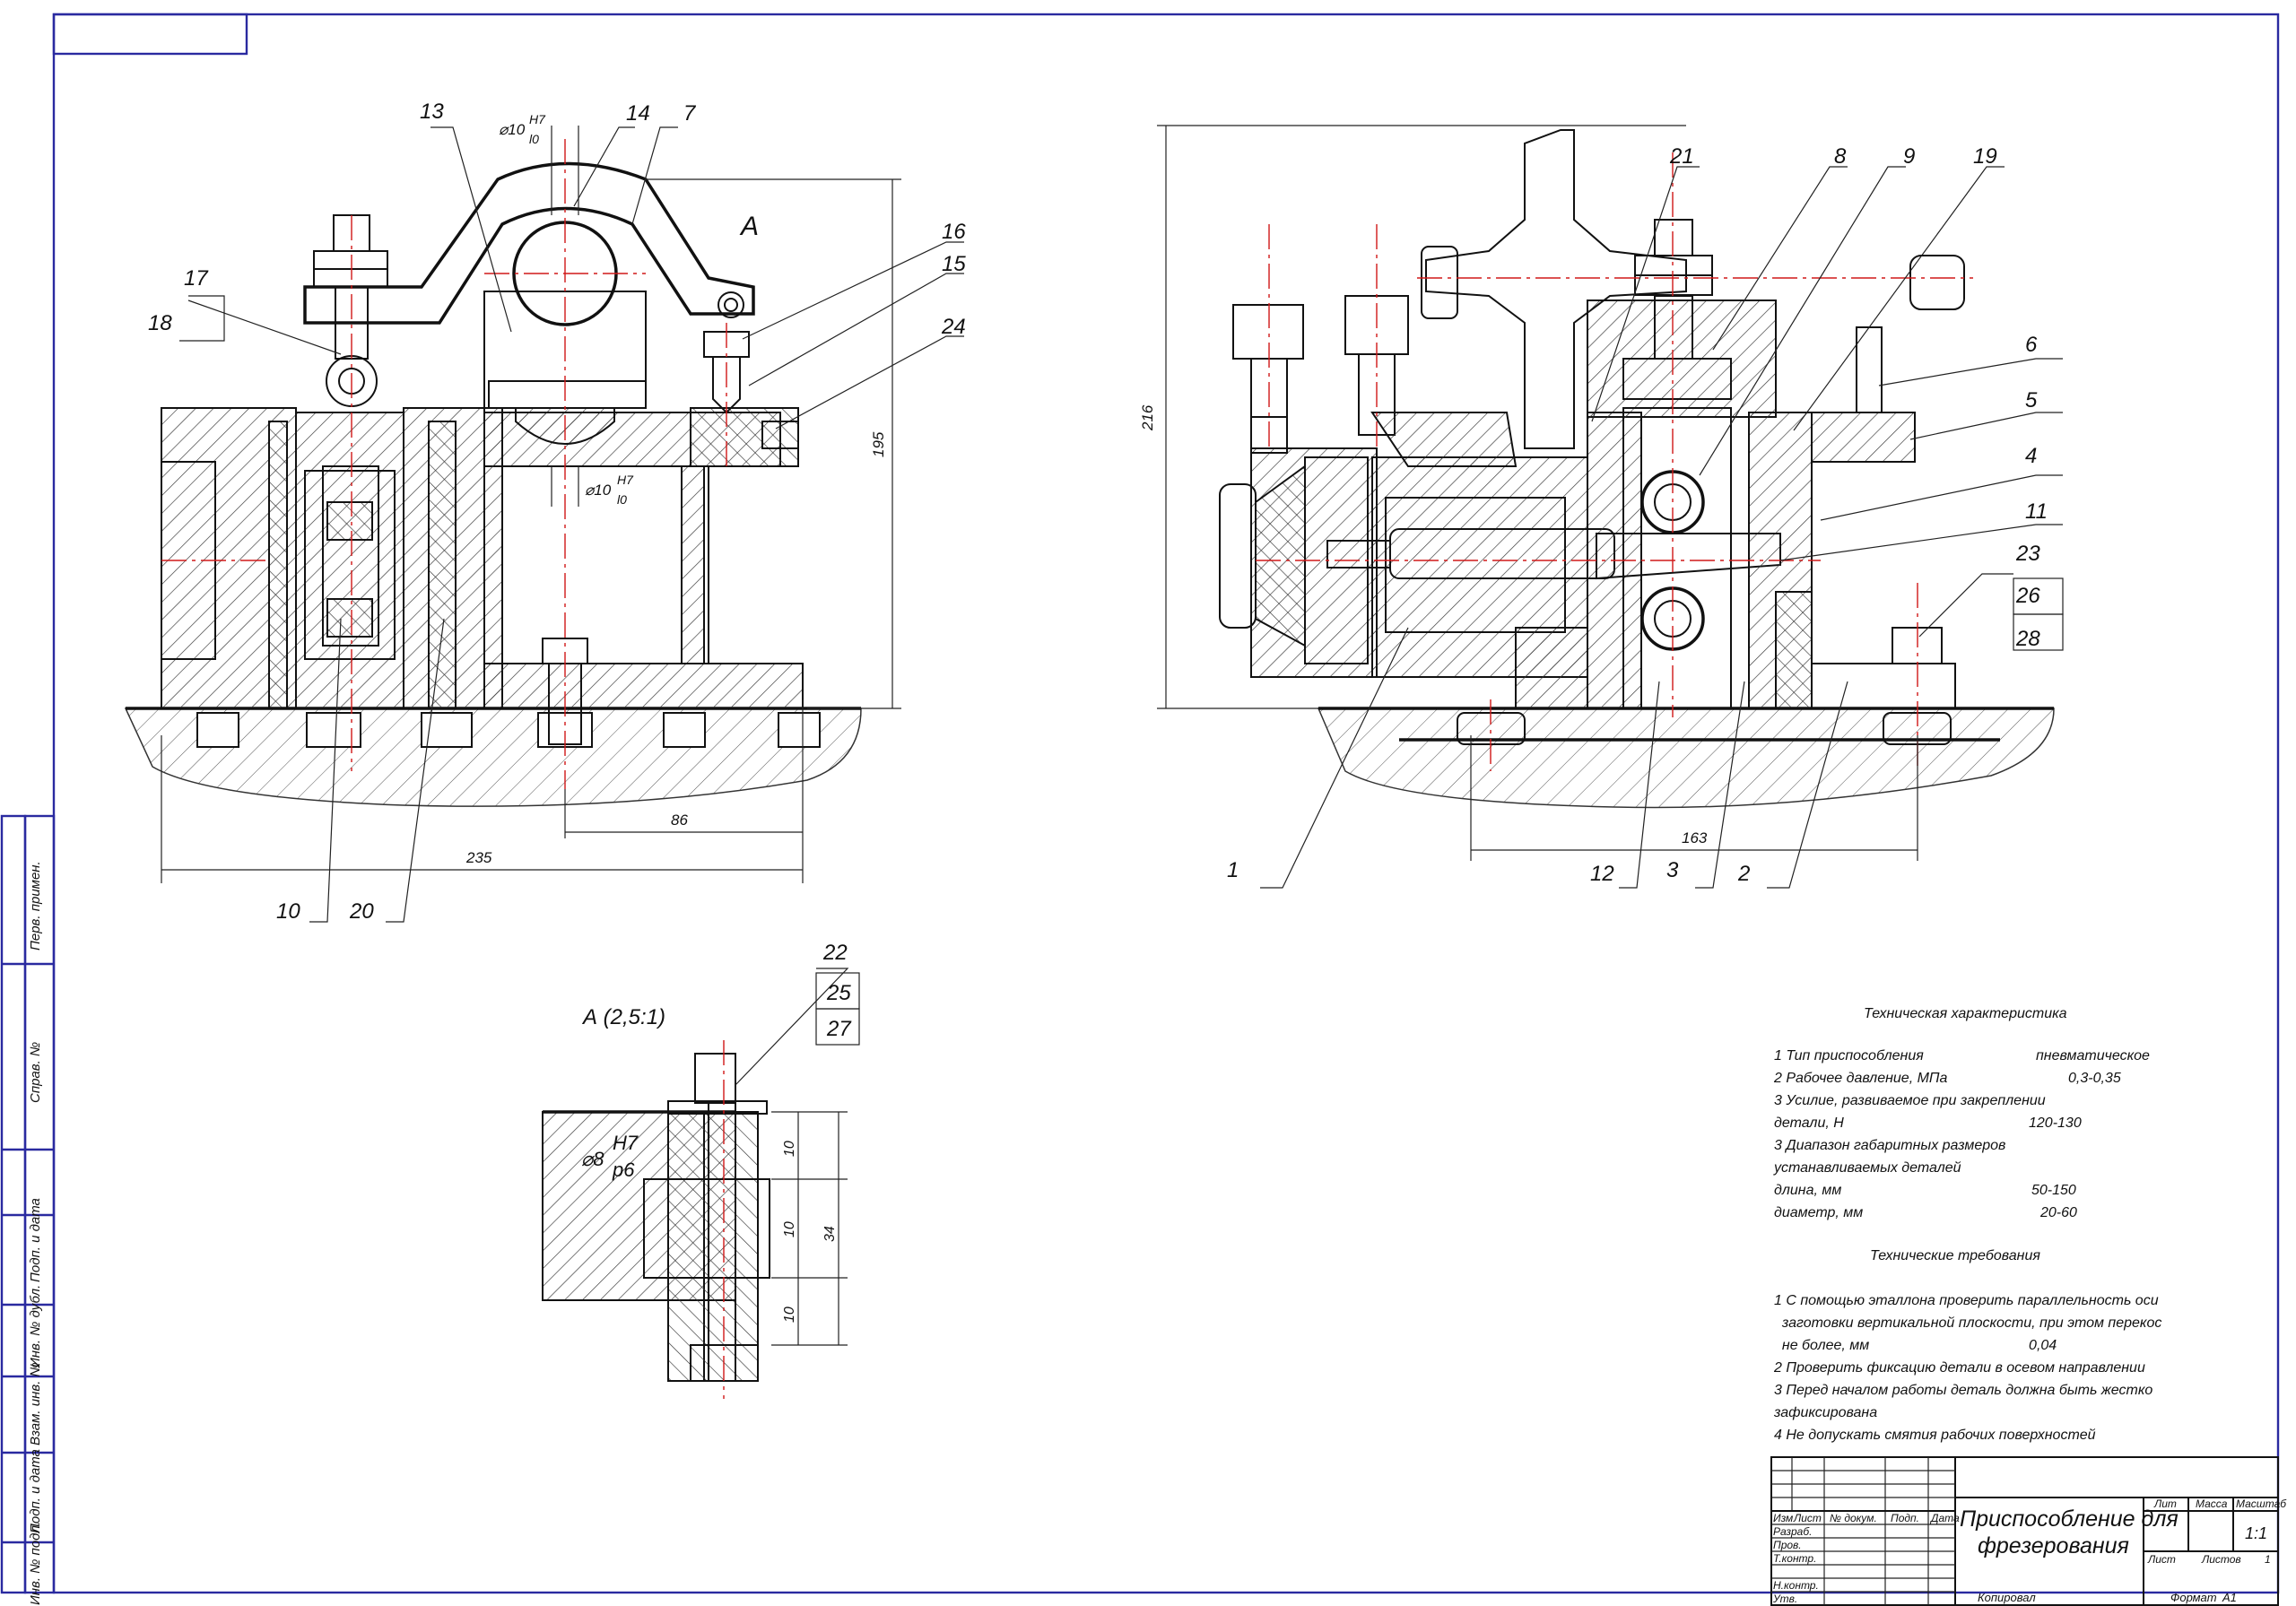  What do you see at coordinates (35, 906) in the screenshot?
I see `binding-label: Перв. примен.` at bounding box center [35, 906].